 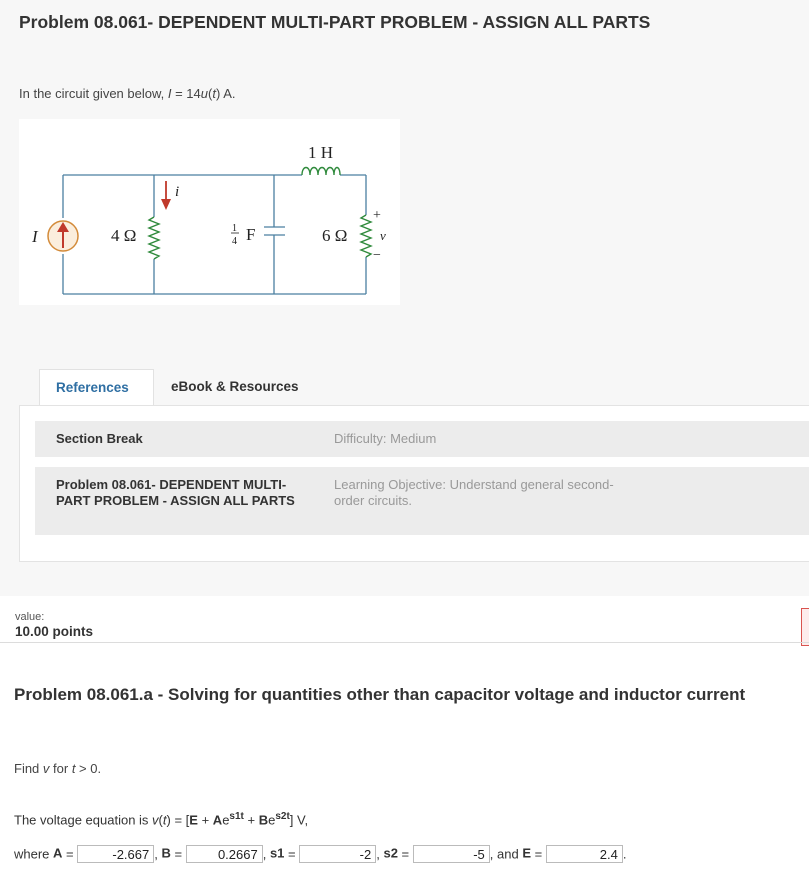 I want to click on inductor-coil, so click(x=321, y=171).